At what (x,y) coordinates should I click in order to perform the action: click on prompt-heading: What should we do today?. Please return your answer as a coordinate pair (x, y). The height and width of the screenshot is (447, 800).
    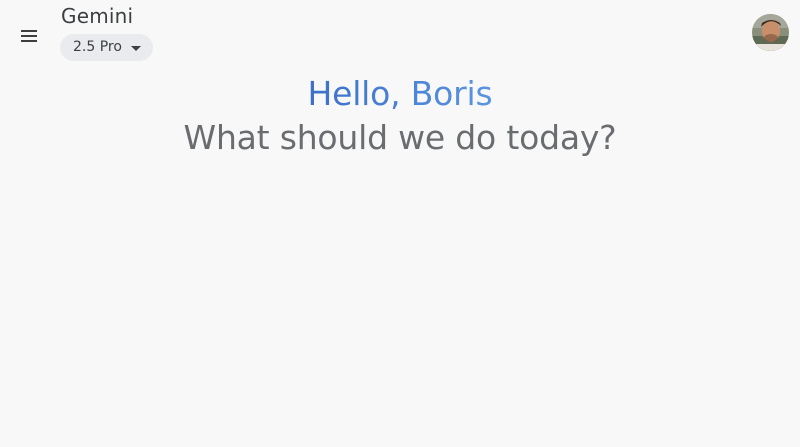
    Looking at the image, I should click on (400, 137).